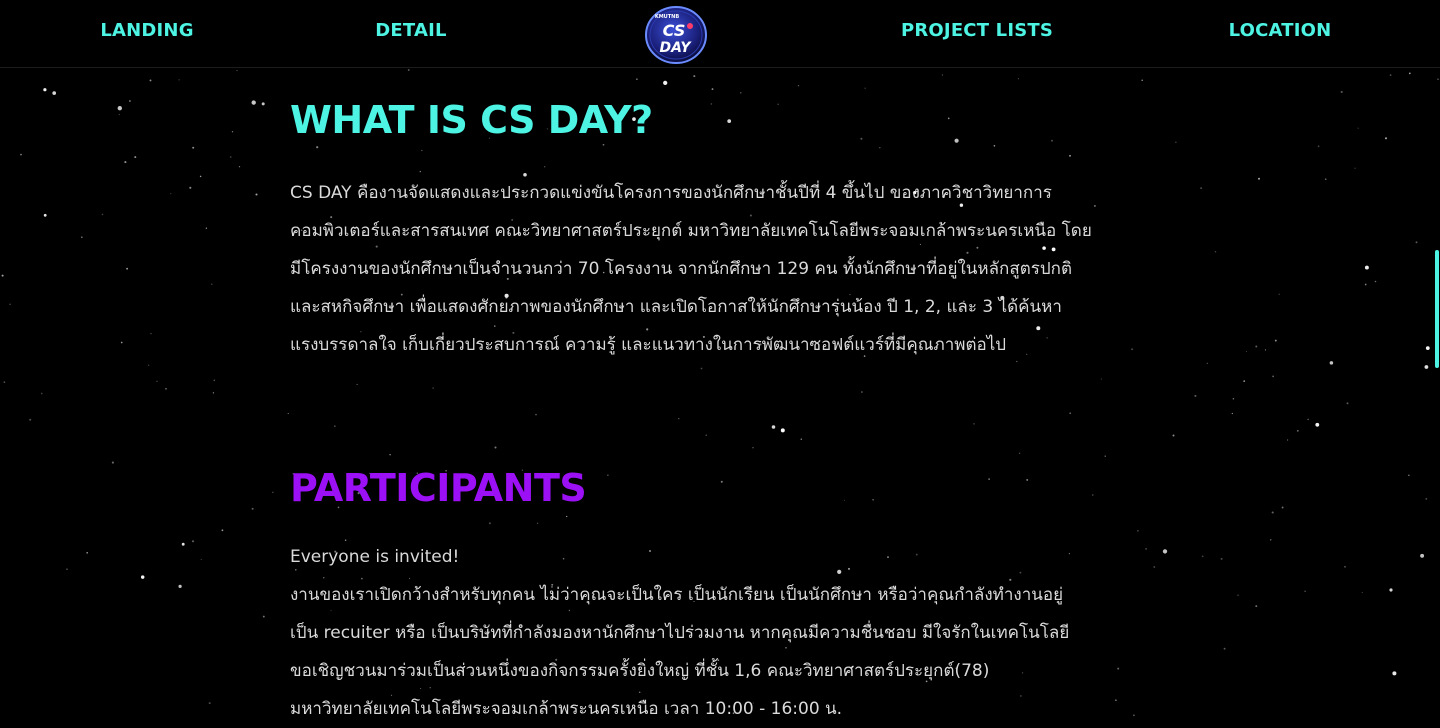 The width and height of the screenshot is (1440, 728). I want to click on nav-project-lists-link: PROJECT LISTS, so click(977, 30).